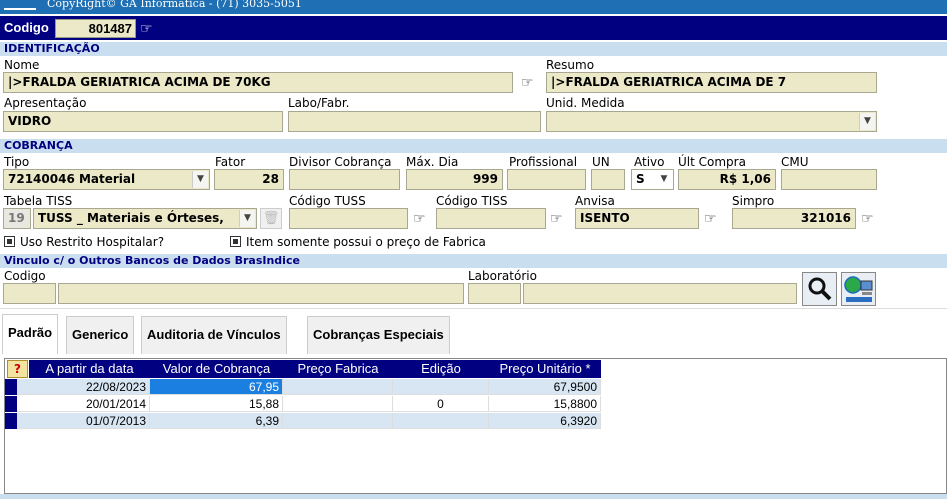 The image size is (947, 499). I want to click on uso-restrito-checkbox, so click(9, 241).